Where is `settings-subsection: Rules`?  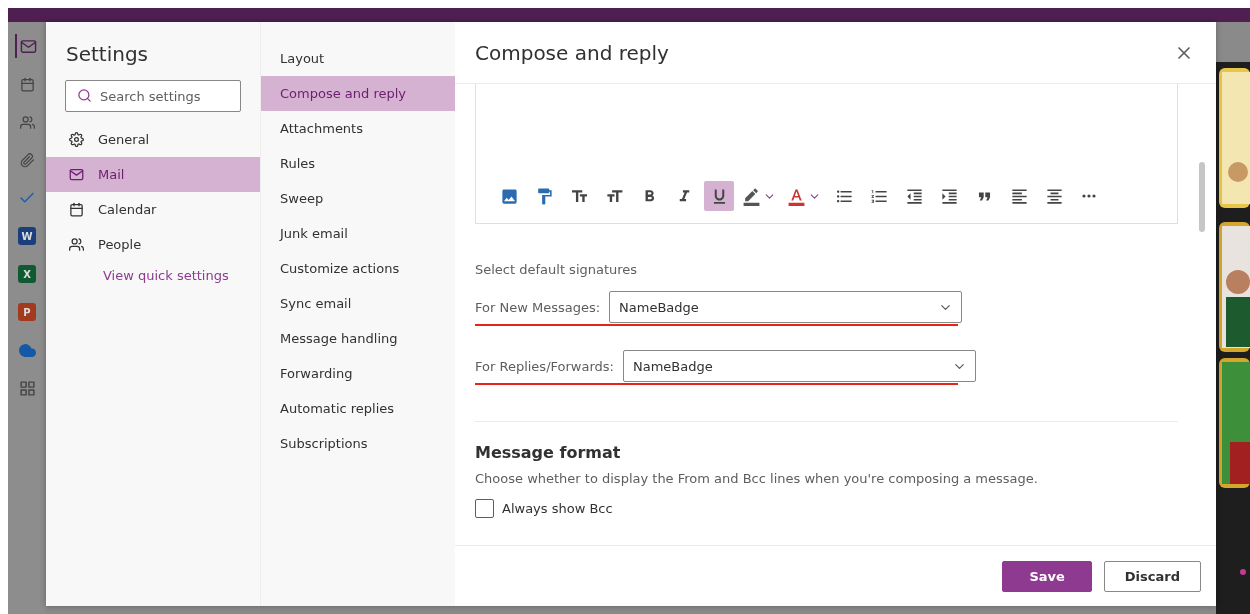
settings-subsection: Rules is located at coordinates (358, 163).